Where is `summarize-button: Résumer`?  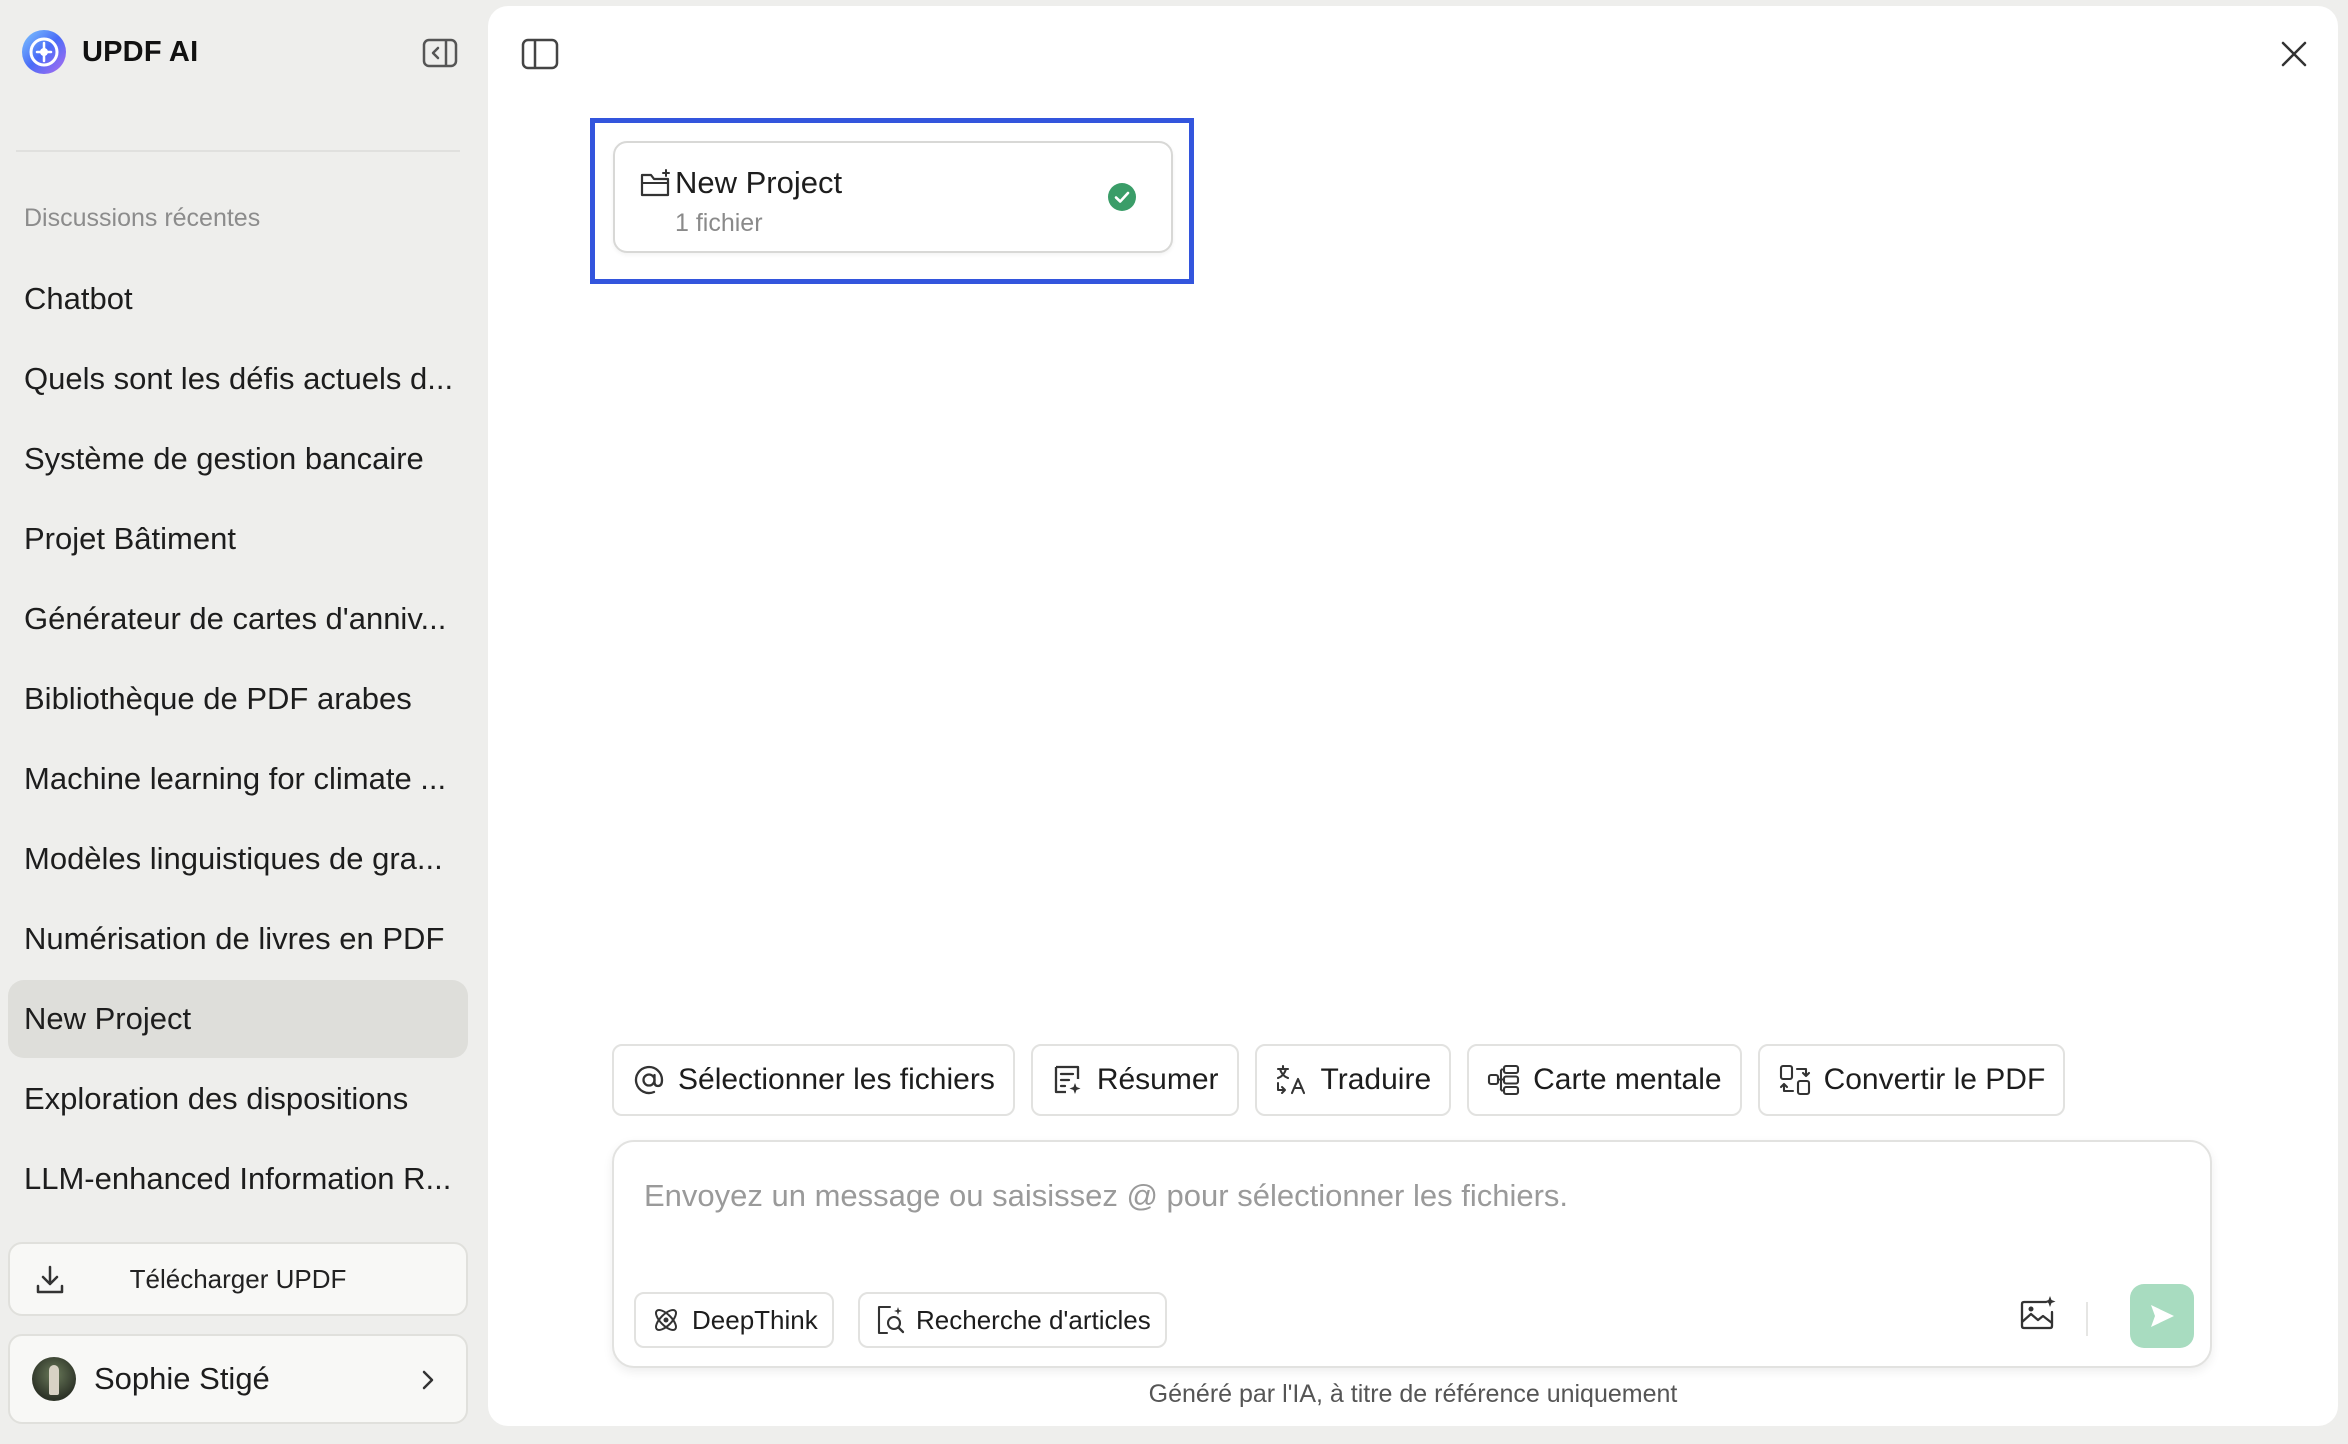
summarize-button: Résumer is located at coordinates (1134, 1080).